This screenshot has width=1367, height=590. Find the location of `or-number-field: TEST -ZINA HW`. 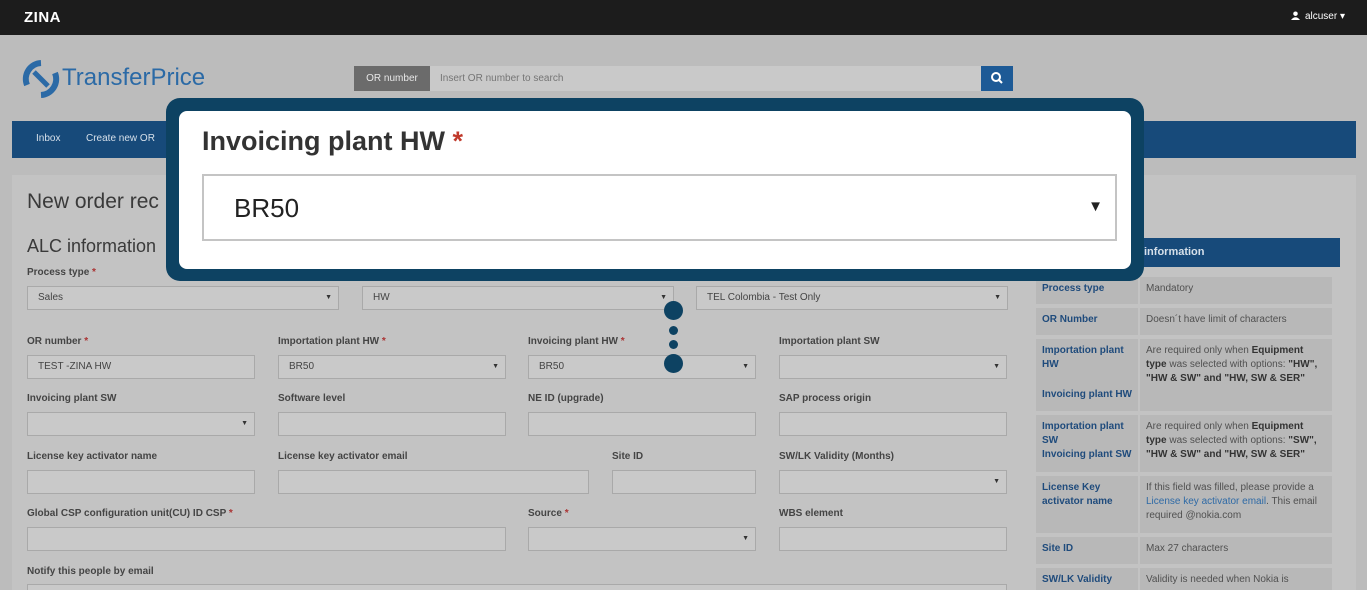

or-number-field: TEST -ZINA HW is located at coordinates (141, 367).